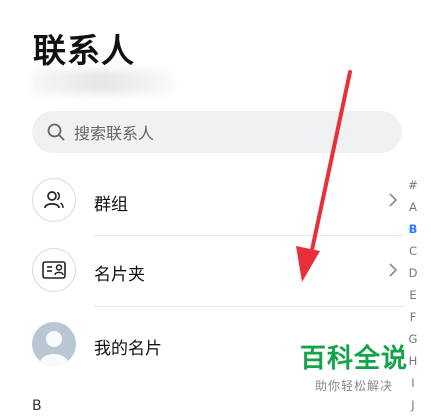 The image size is (431, 416). I want to click on watermark: 百科全说 助你轻松解决, so click(354, 369).